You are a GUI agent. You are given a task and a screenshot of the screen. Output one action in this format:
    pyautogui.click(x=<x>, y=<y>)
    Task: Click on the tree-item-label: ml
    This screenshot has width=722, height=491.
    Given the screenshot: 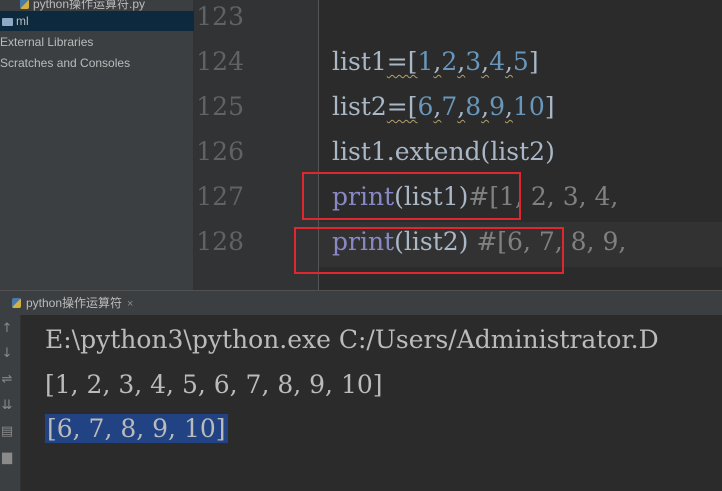 What is the action you would take?
    pyautogui.click(x=22, y=21)
    